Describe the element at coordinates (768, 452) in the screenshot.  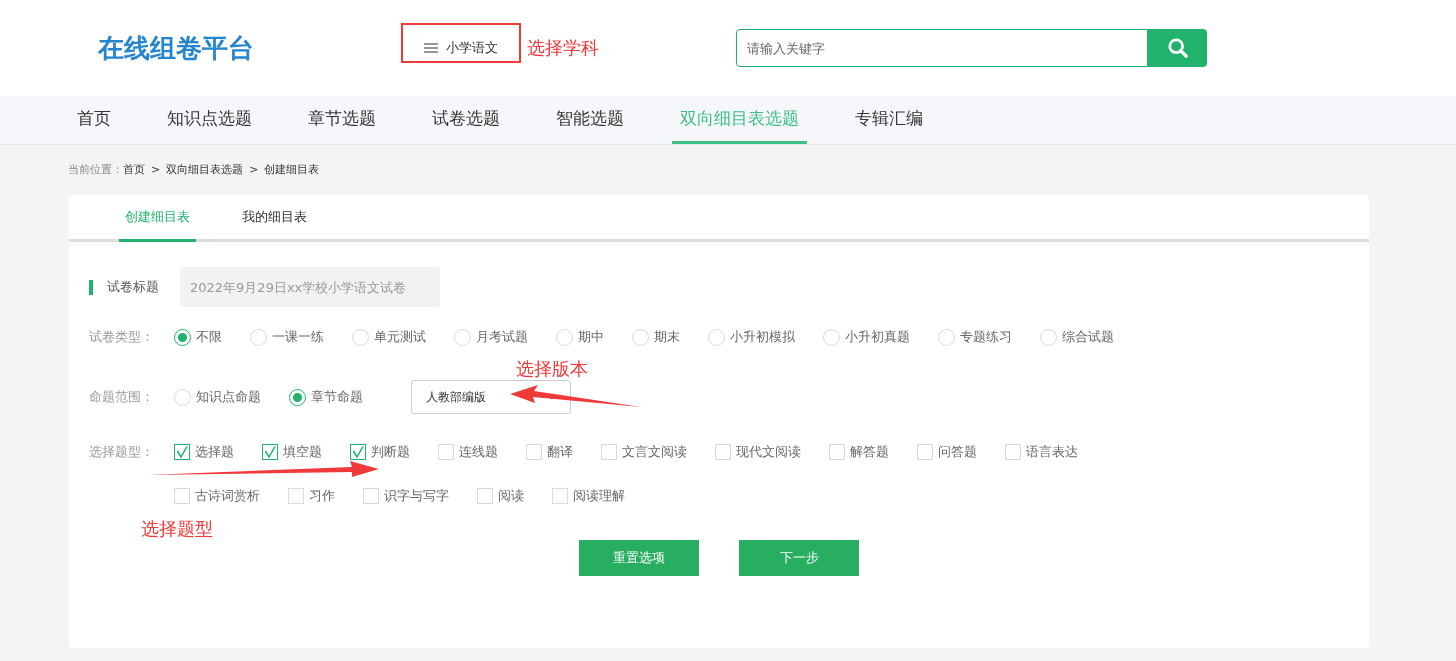
I see `option-label: 现代文阅读` at that location.